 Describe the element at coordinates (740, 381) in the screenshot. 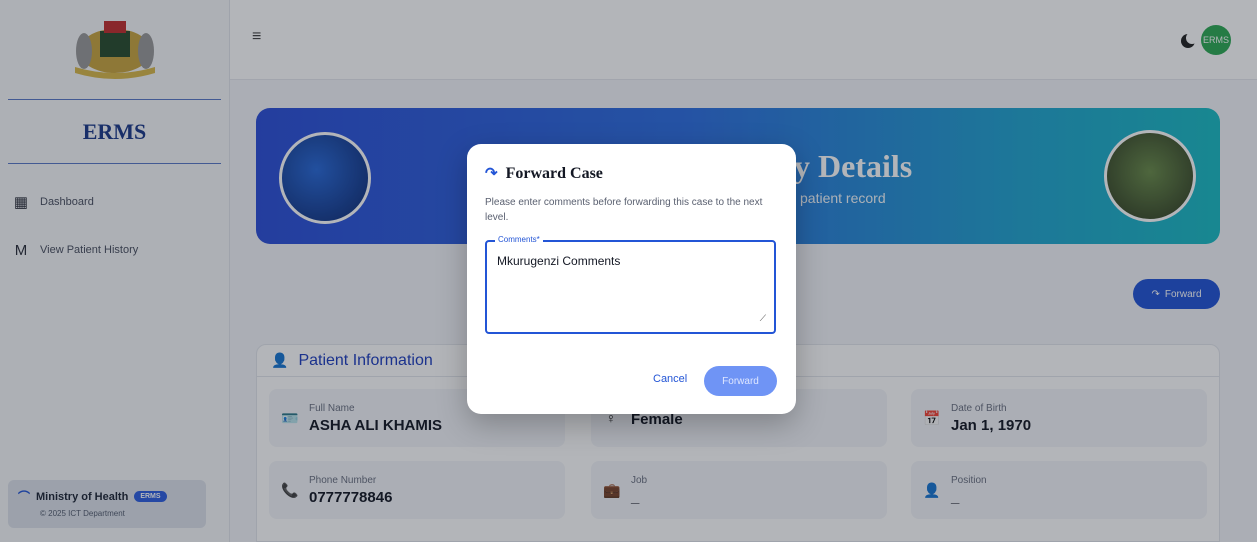

I see `modal-forward-button: Forward` at that location.